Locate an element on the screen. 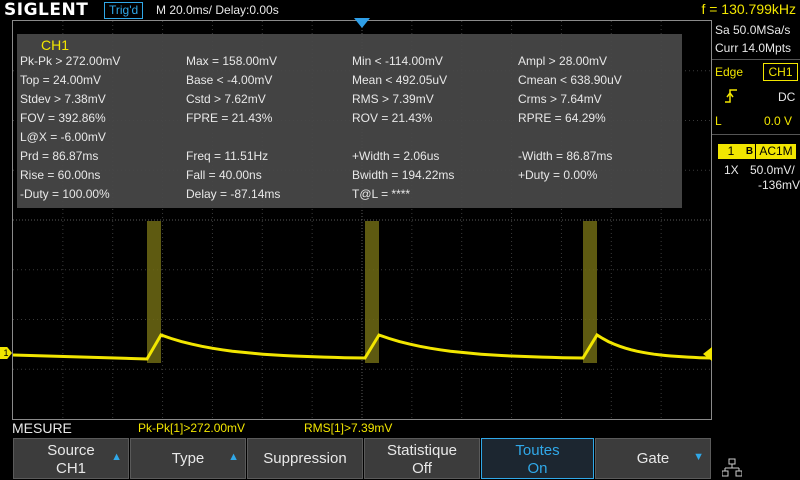 The height and width of the screenshot is (480, 800). down-arrow-icon: ▼ is located at coordinates (698, 457).